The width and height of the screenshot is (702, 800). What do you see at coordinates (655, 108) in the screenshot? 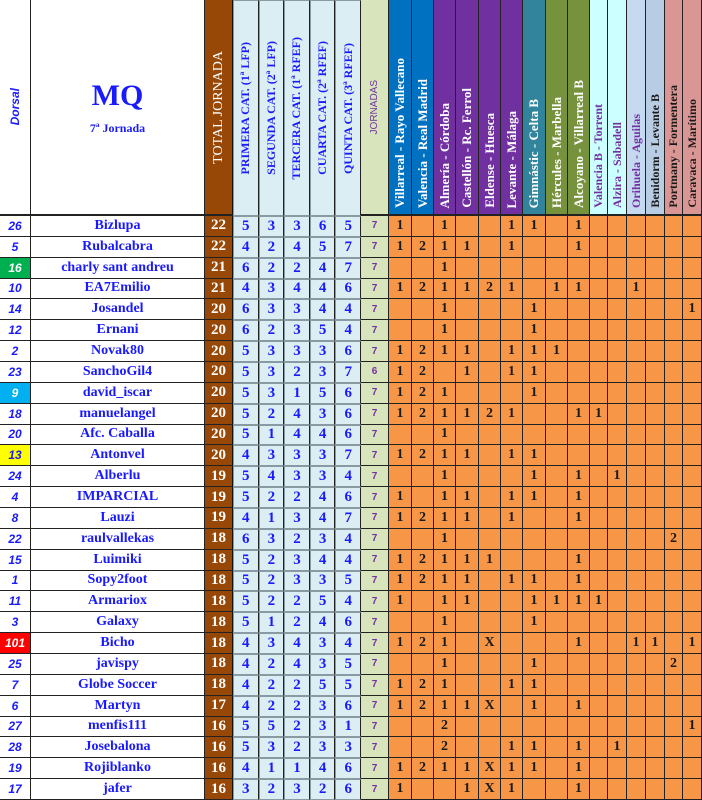
I see `match-header-13: Benidorm - Levante B` at bounding box center [655, 108].